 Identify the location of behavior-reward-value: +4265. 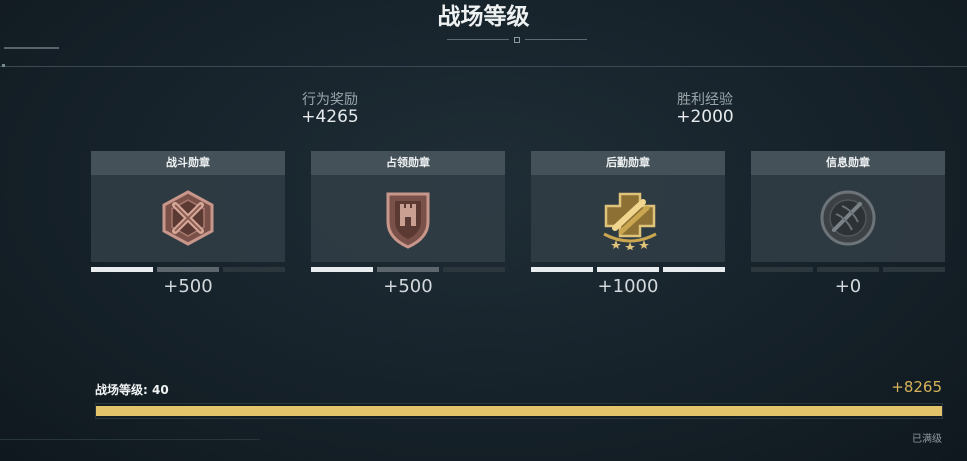
(330, 117).